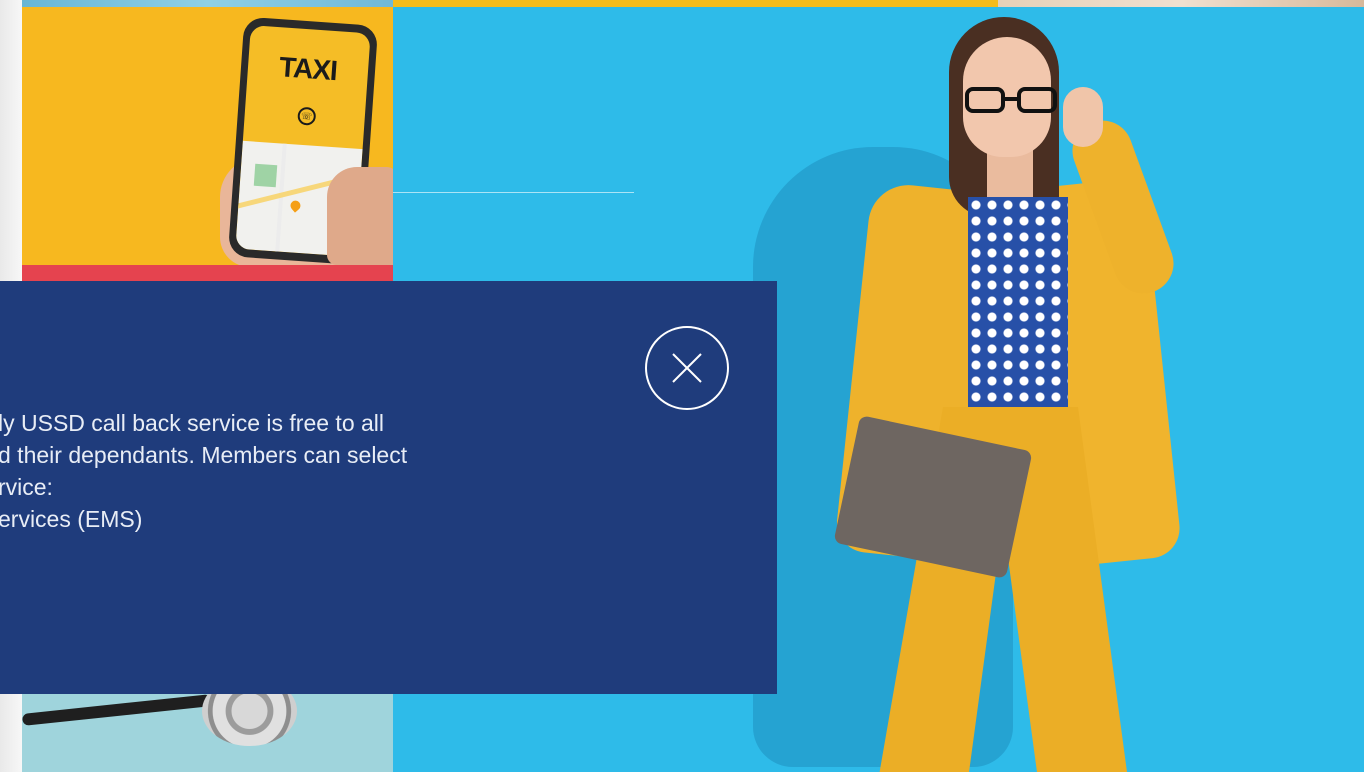 This screenshot has height=772, width=1364. What do you see at coordinates (307, 116) in the screenshot?
I see `phone-call-icon: ☏` at bounding box center [307, 116].